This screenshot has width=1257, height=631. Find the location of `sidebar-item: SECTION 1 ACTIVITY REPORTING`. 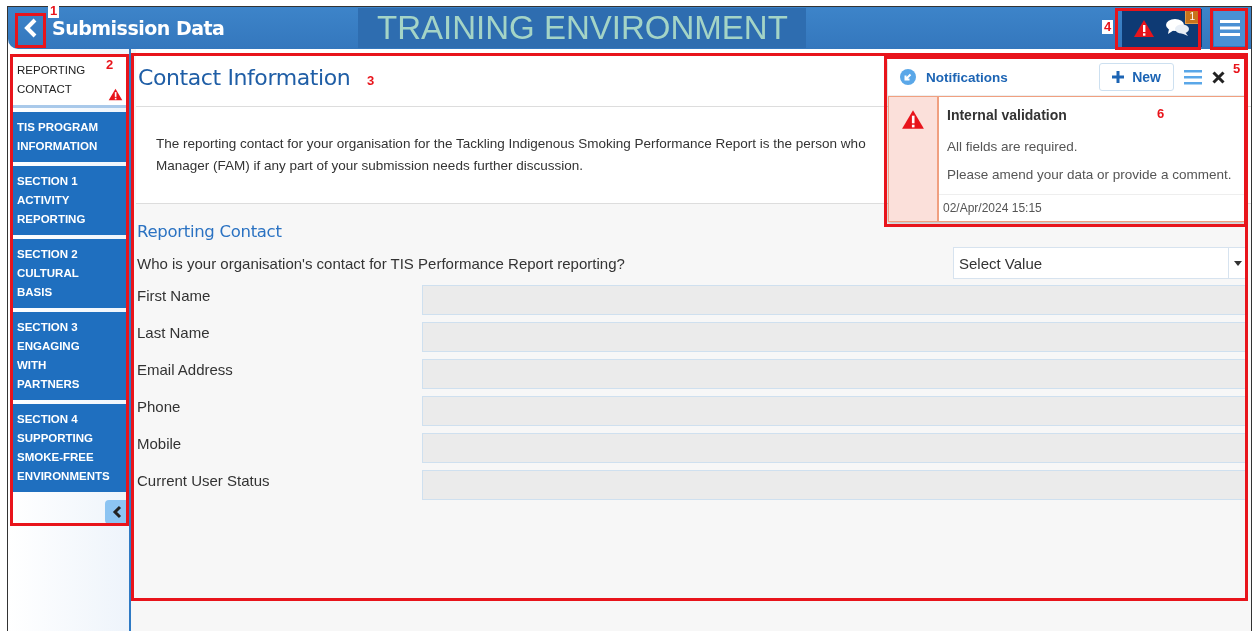

sidebar-item: SECTION 1 ACTIVITY REPORTING is located at coordinates (69, 200).